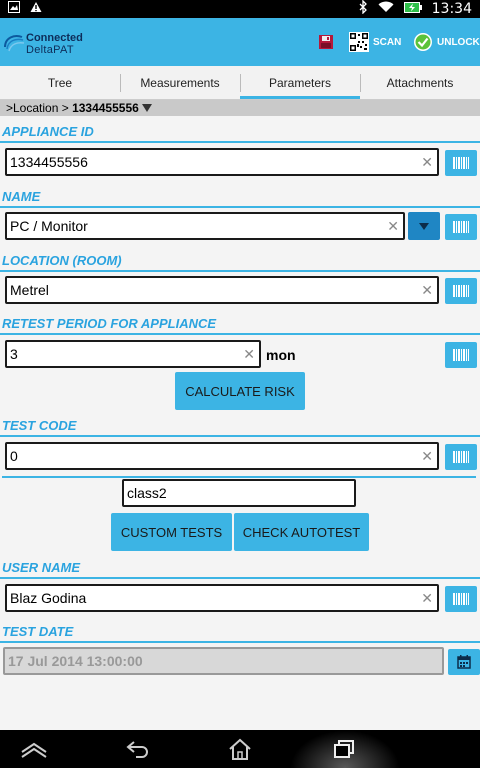 The image size is (480, 768). I want to click on user-name-header: USER NAME, so click(41, 567).